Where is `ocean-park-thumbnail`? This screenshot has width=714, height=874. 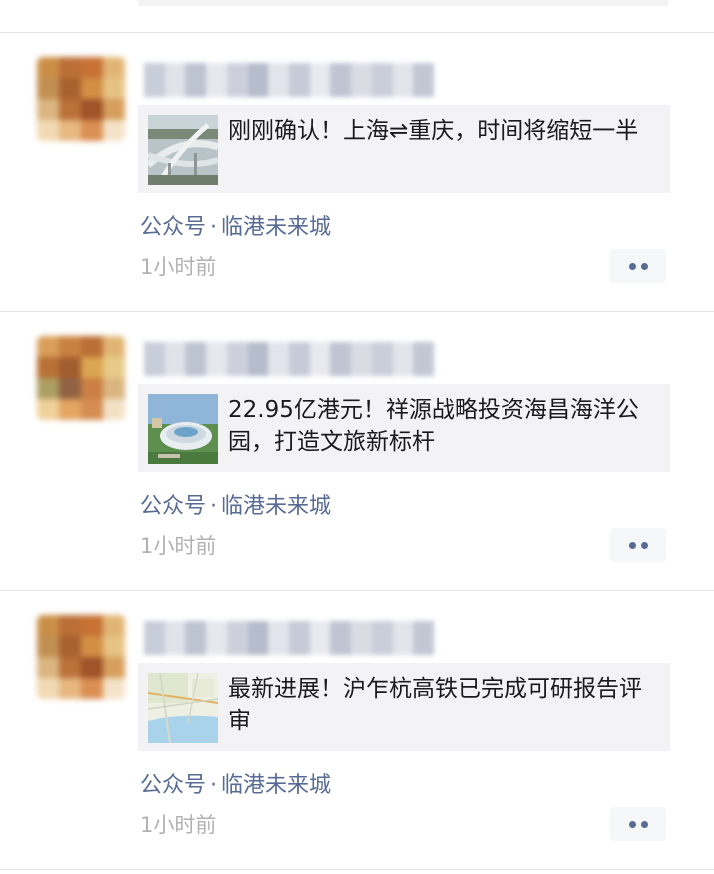
ocean-park-thumbnail is located at coordinates (183, 429).